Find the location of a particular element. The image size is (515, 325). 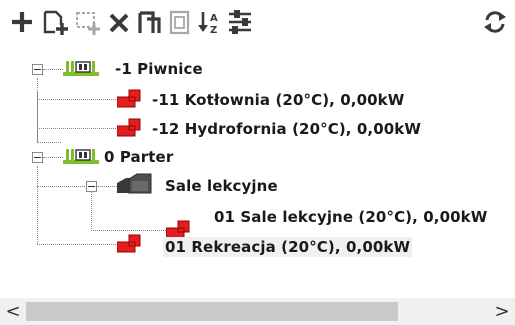

copy-button is located at coordinates (149, 22).